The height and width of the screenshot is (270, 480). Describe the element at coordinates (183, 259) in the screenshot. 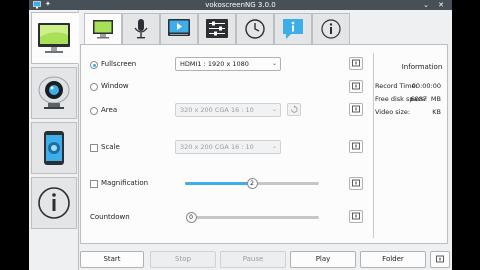

I see `stop-button: Stop` at that location.